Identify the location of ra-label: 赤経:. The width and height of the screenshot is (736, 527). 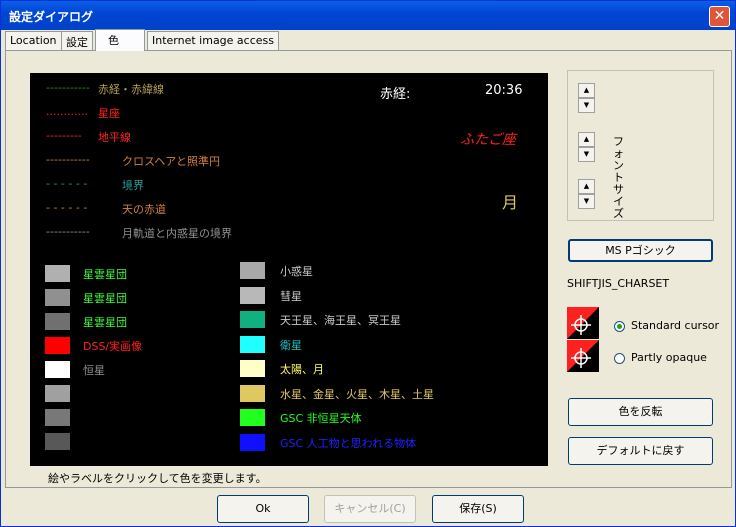
(395, 94).